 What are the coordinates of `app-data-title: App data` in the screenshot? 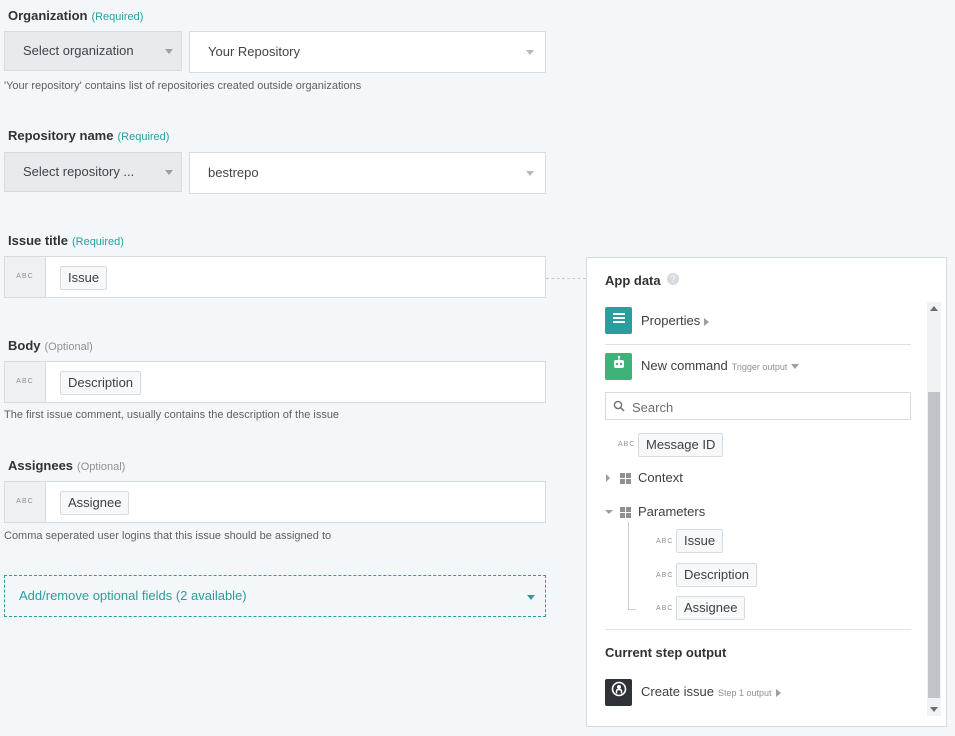 It's located at (633, 280).